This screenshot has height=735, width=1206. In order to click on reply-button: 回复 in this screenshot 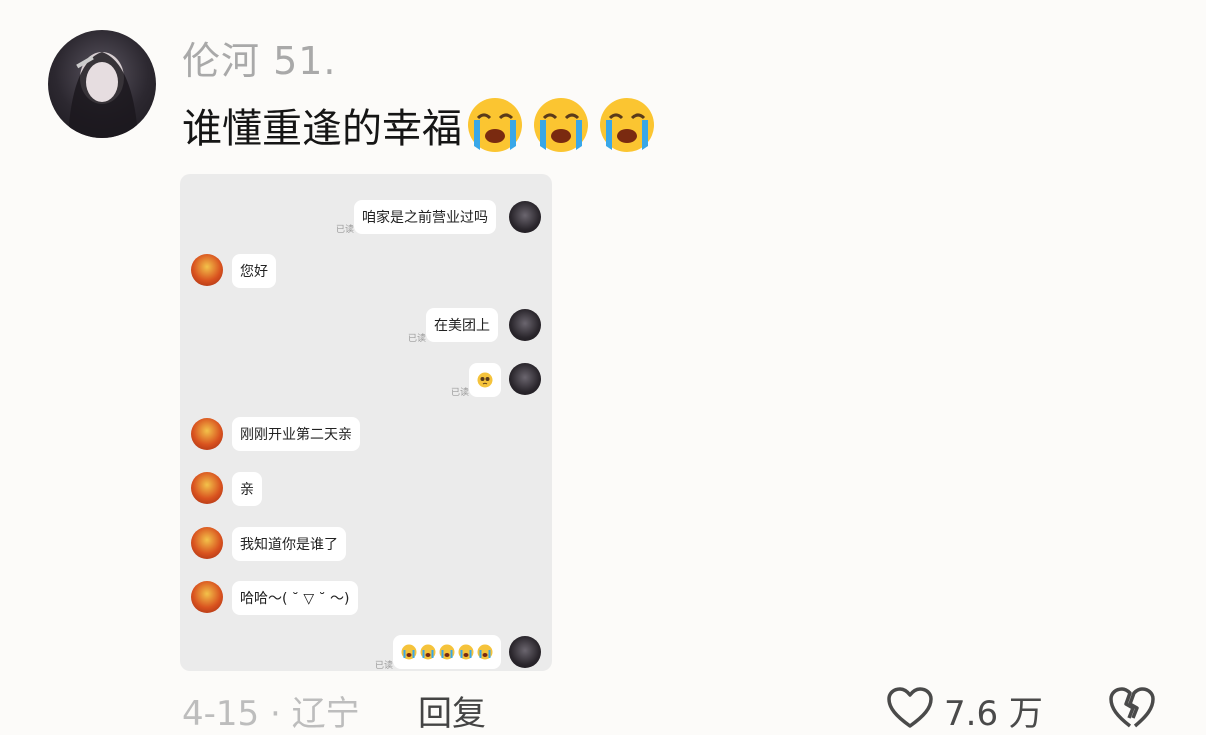, I will do `click(452, 710)`.